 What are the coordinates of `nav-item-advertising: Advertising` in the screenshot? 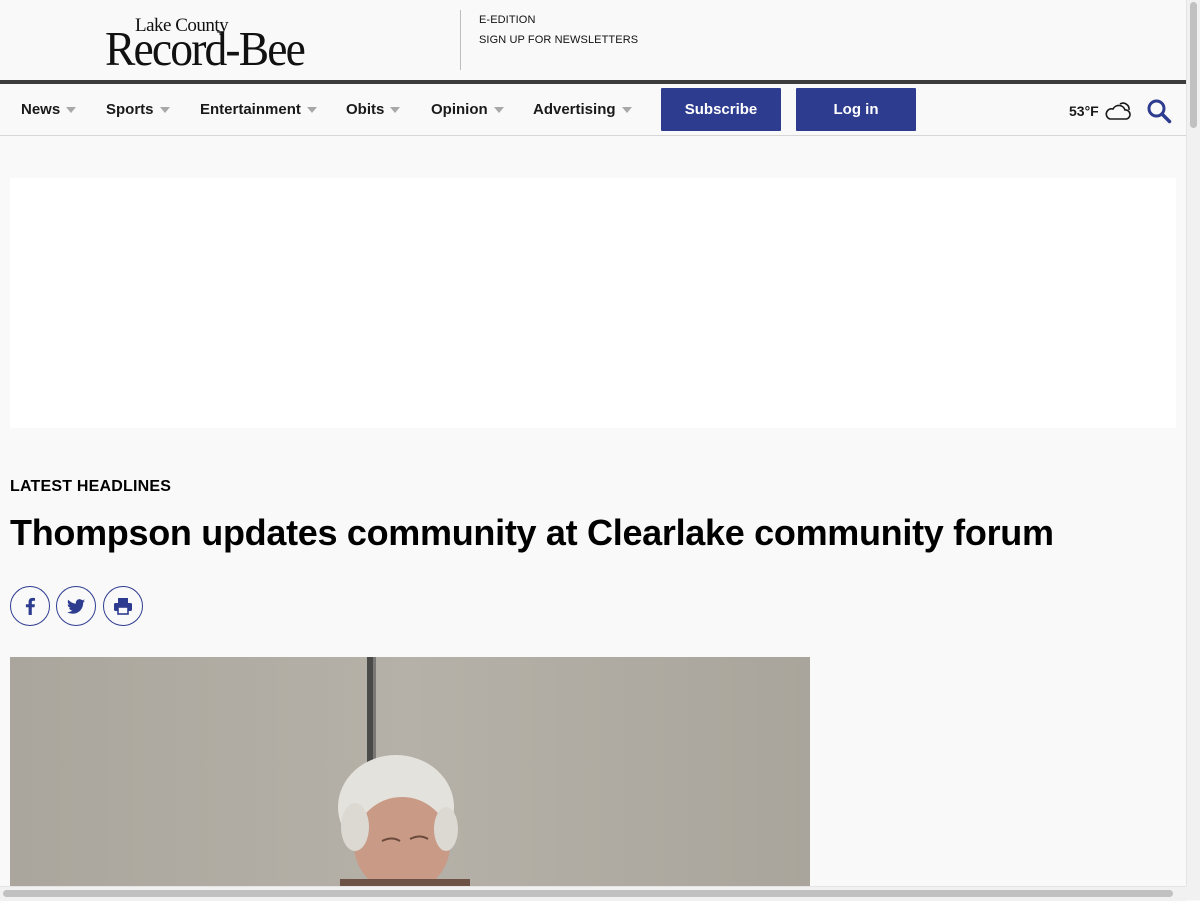 It's located at (582, 109).